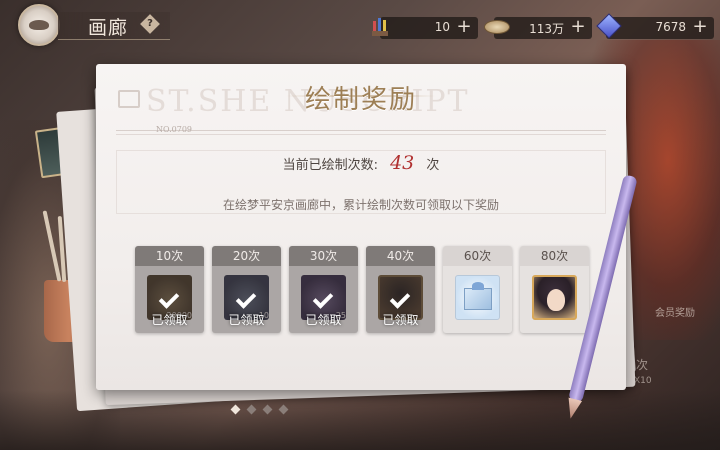 The image size is (720, 450). What do you see at coordinates (361, 134) in the screenshot?
I see `header-rule-secondary` at bounding box center [361, 134].